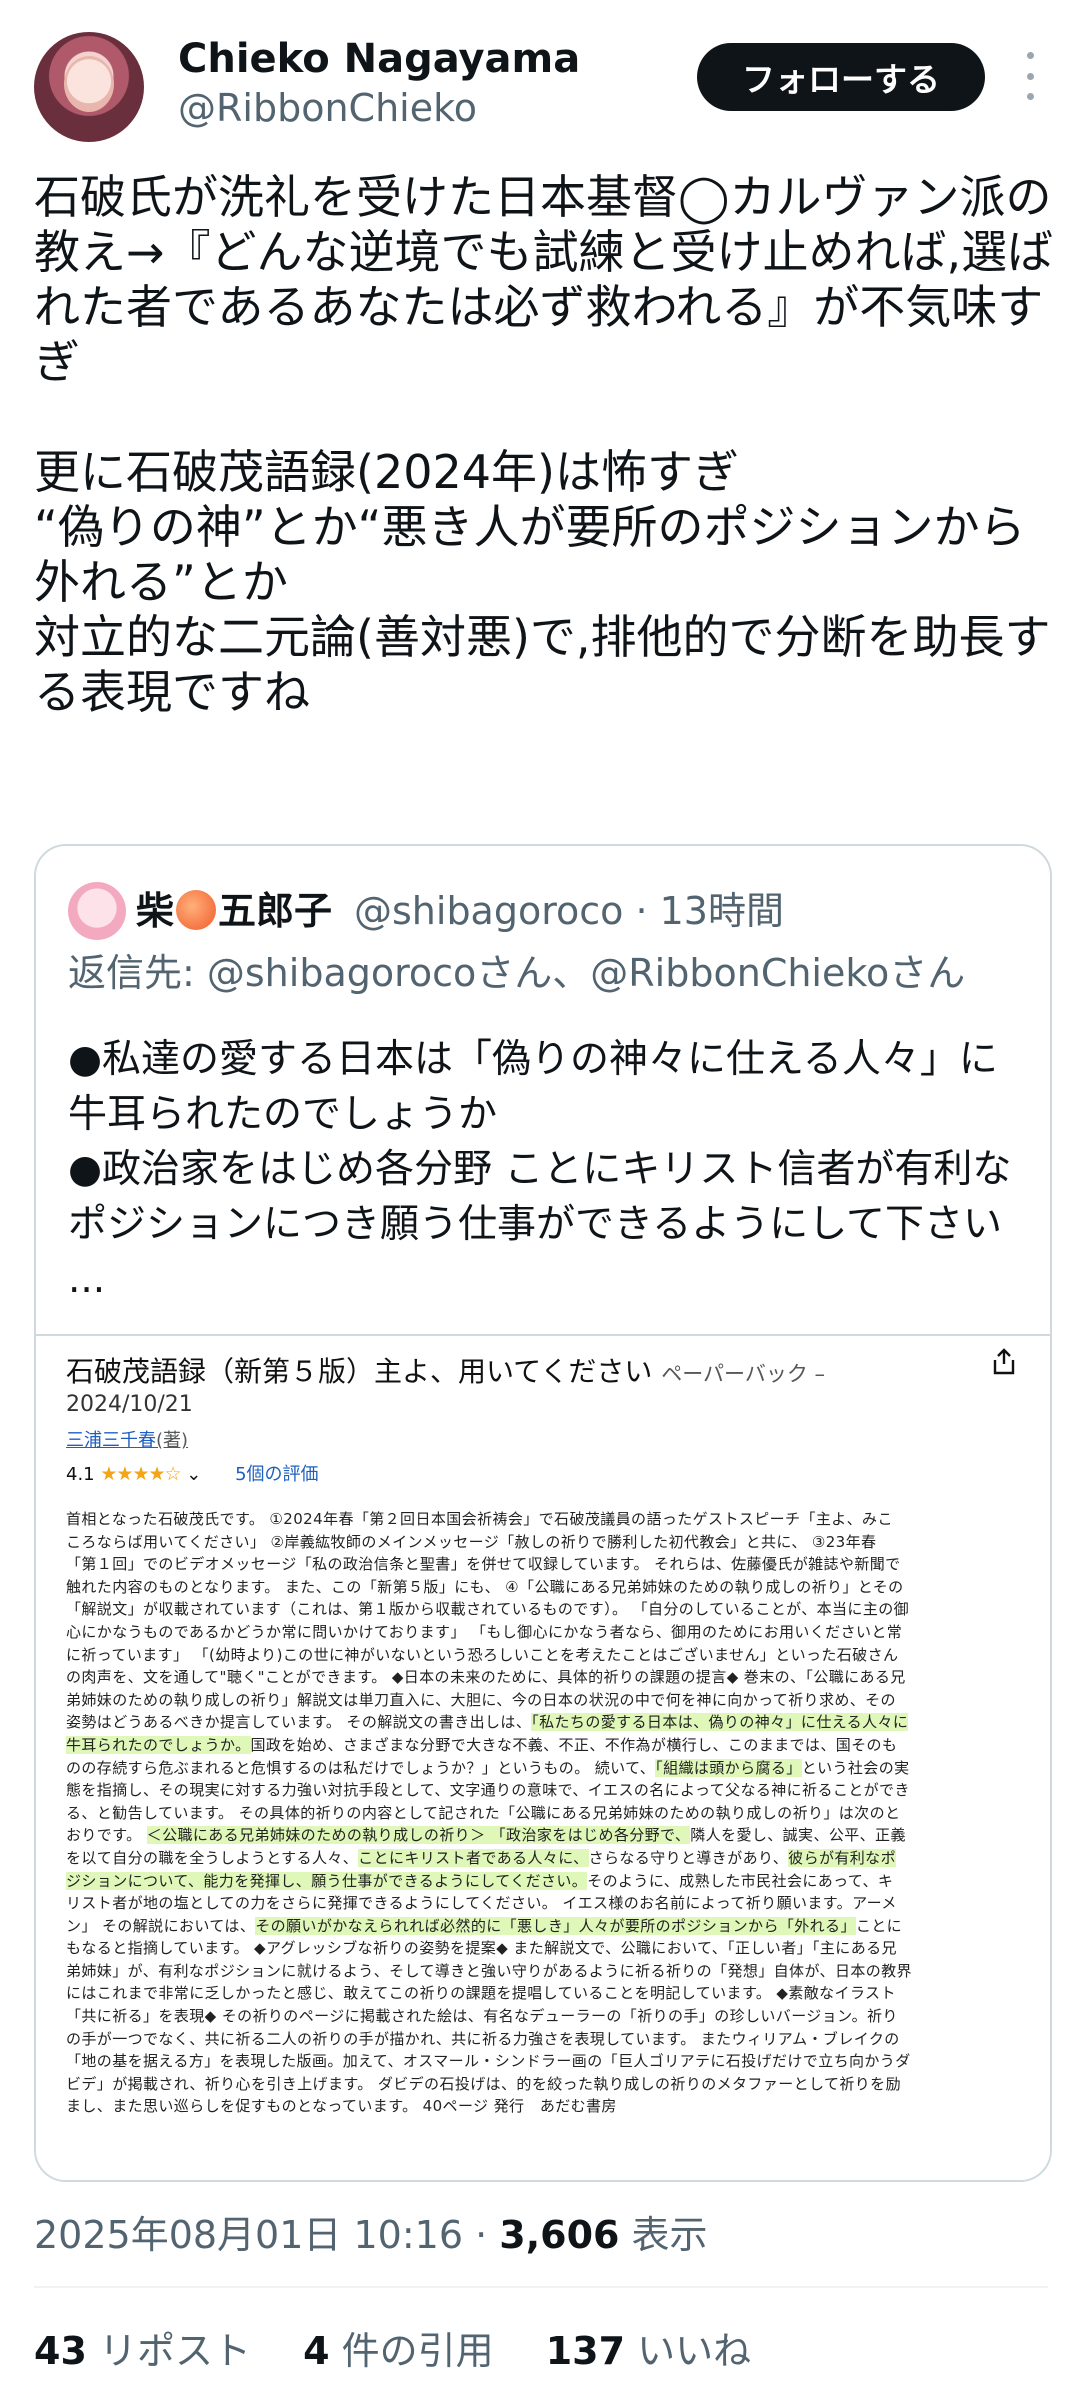 The height and width of the screenshot is (2393, 1080). I want to click on timestamp-text: 2025年08月01日 10:16 ·, so click(267, 2235).